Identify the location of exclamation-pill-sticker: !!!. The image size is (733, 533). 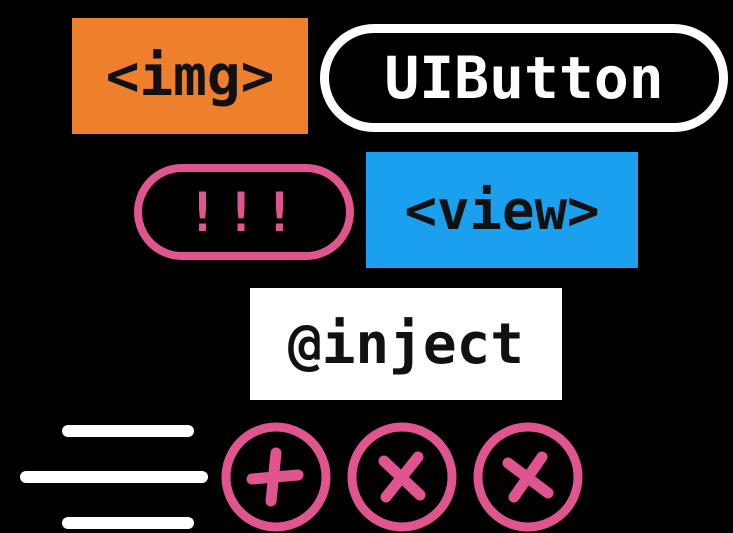
(244, 212).